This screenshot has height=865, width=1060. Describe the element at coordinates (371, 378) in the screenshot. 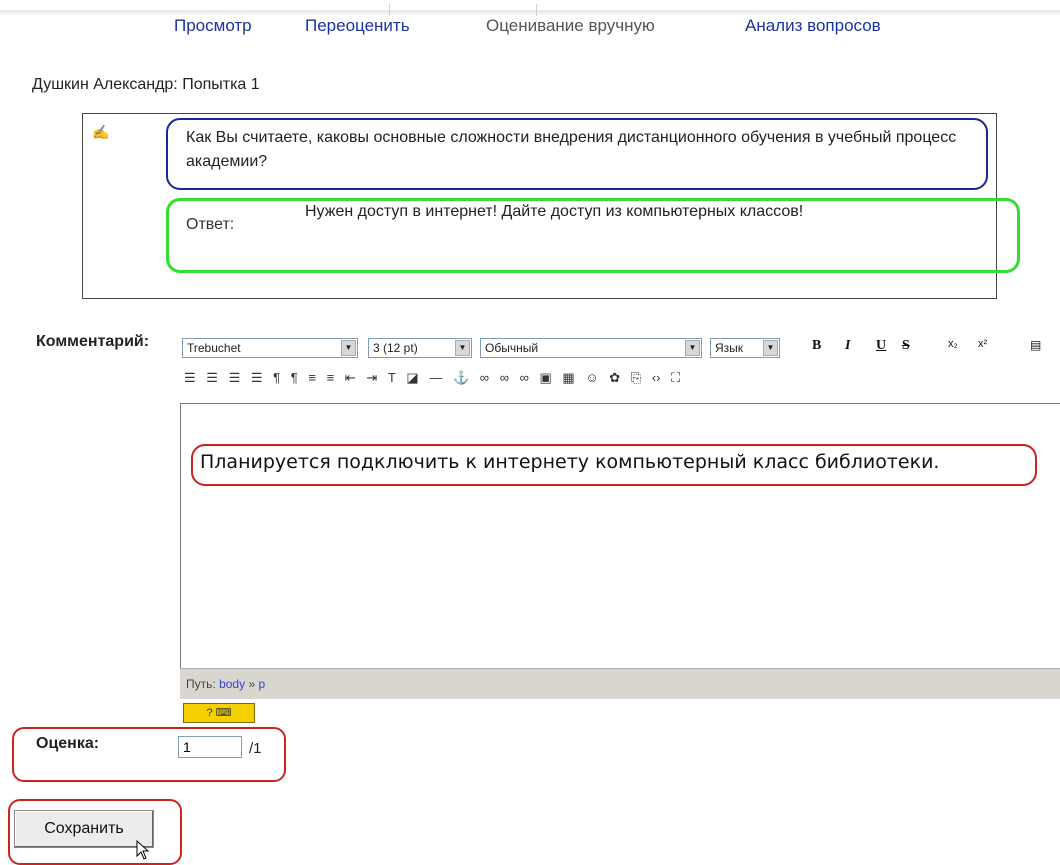

I see `indent-icon: ⇥` at that location.